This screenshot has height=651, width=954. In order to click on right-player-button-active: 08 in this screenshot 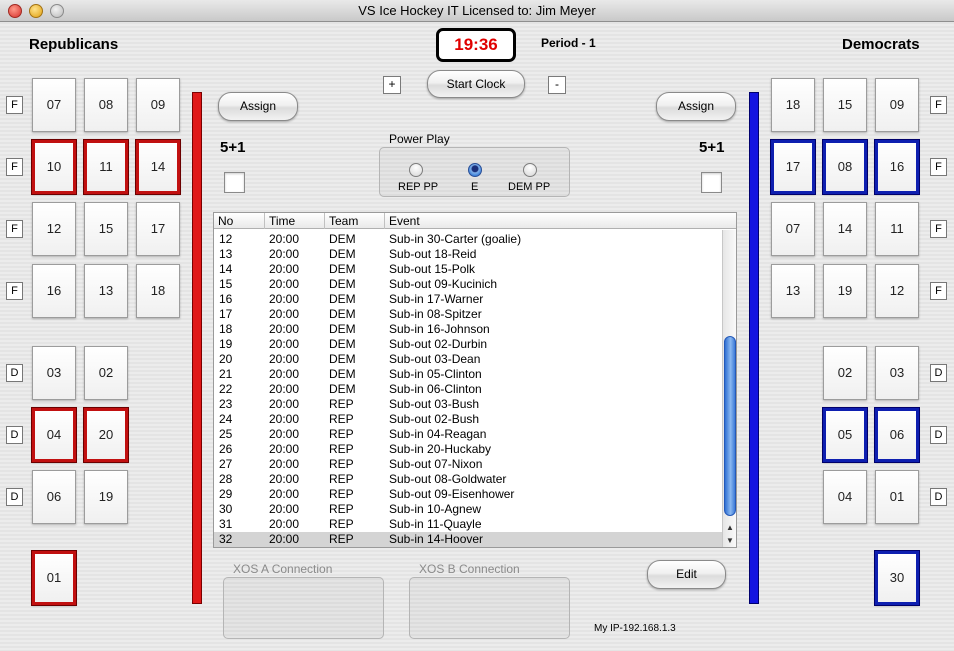, I will do `click(845, 167)`.